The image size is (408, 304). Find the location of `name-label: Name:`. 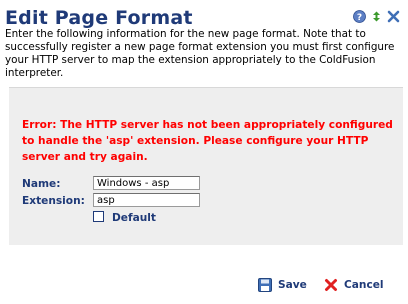

name-label: Name: is located at coordinates (41, 184).